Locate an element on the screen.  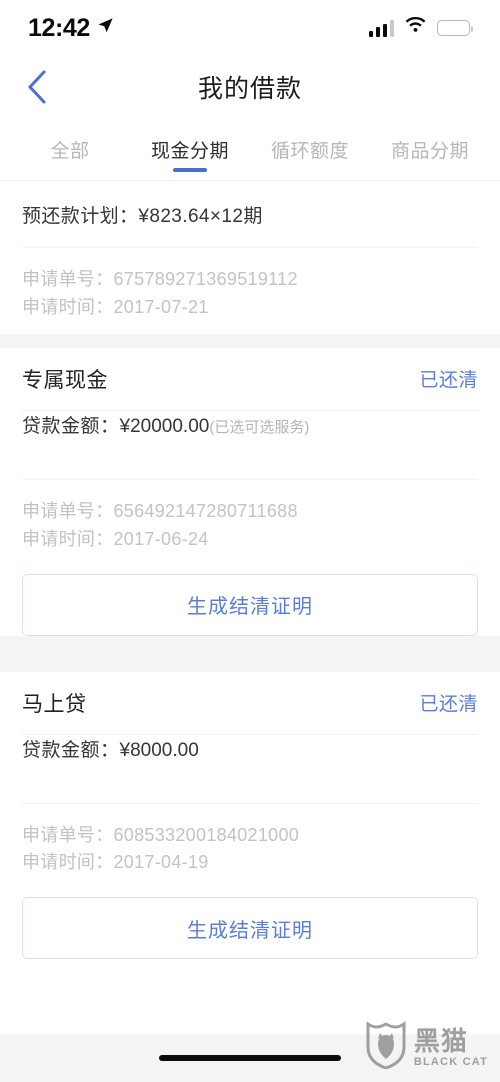
page-title: 我的借款 is located at coordinates (249, 89).